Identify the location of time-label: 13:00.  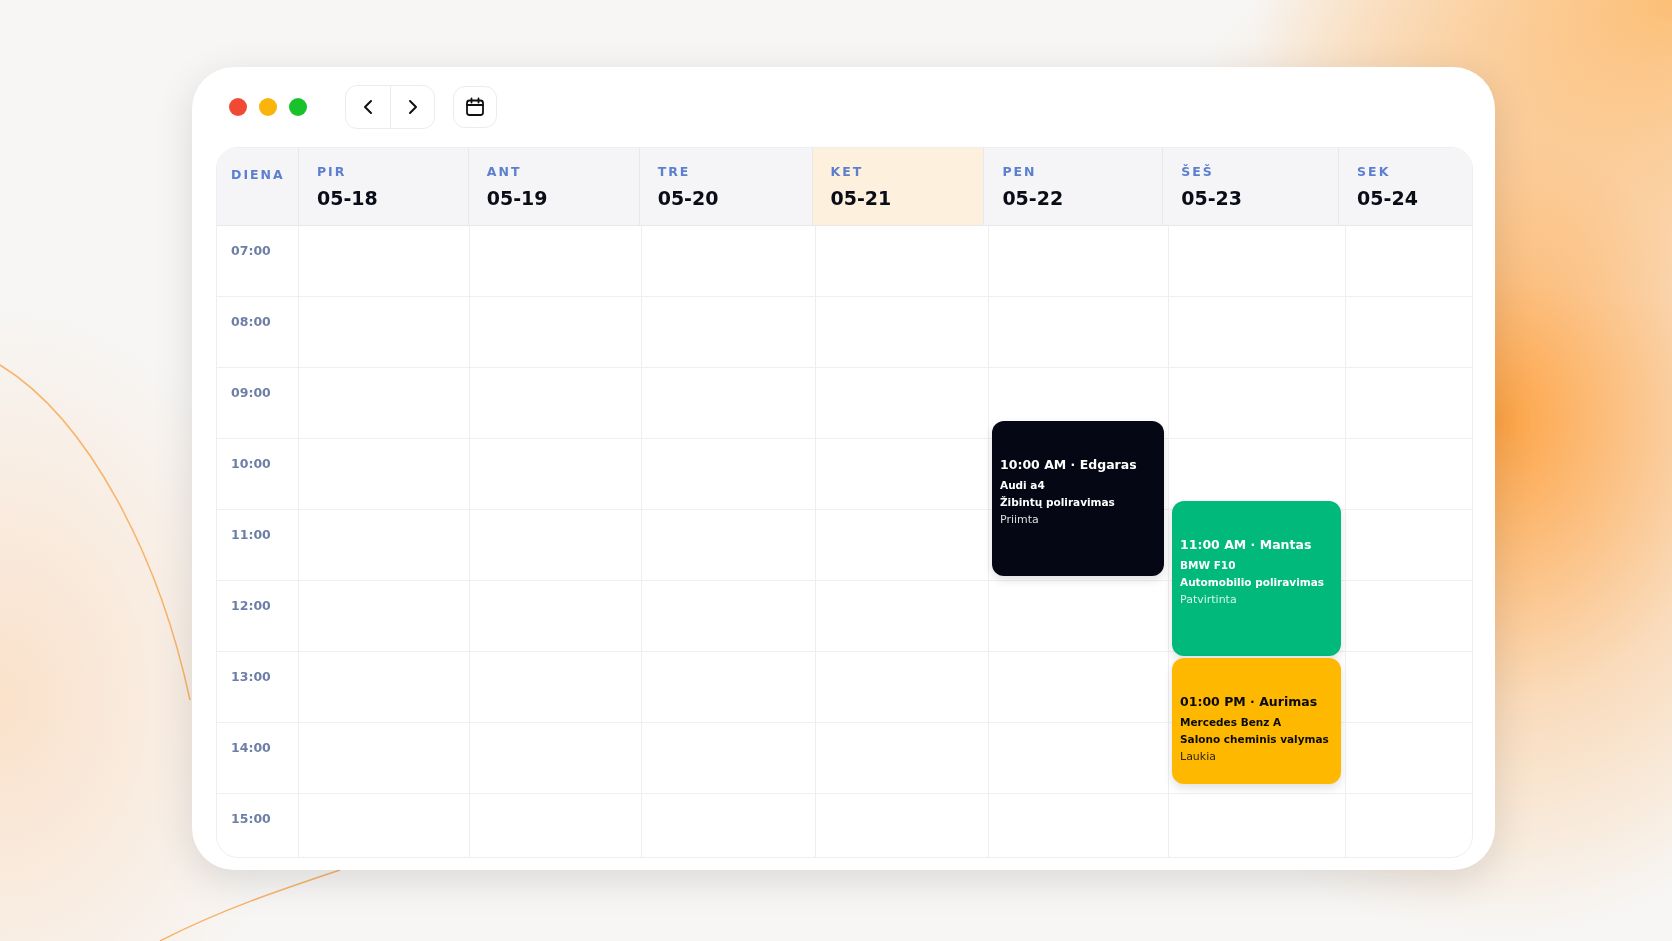
(251, 676).